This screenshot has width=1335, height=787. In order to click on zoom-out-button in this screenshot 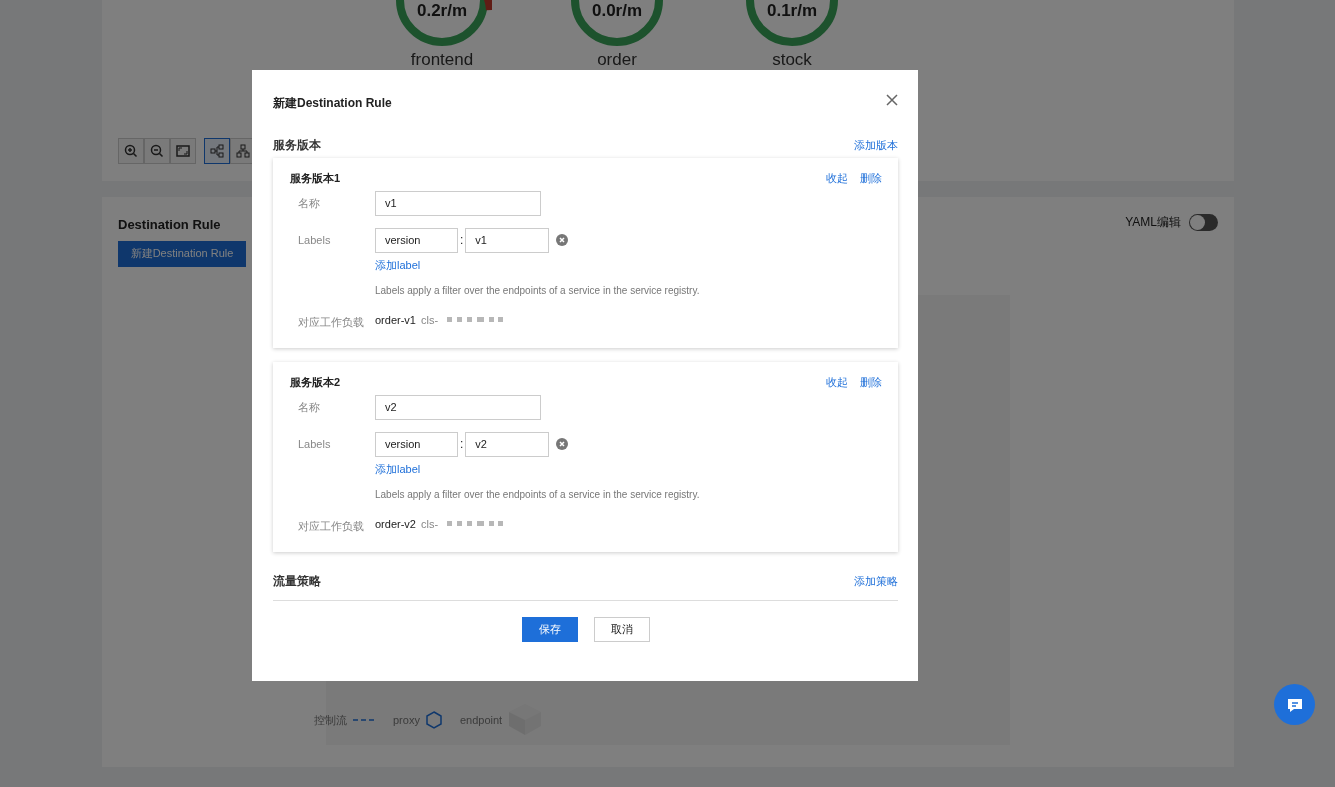, I will do `click(157, 151)`.